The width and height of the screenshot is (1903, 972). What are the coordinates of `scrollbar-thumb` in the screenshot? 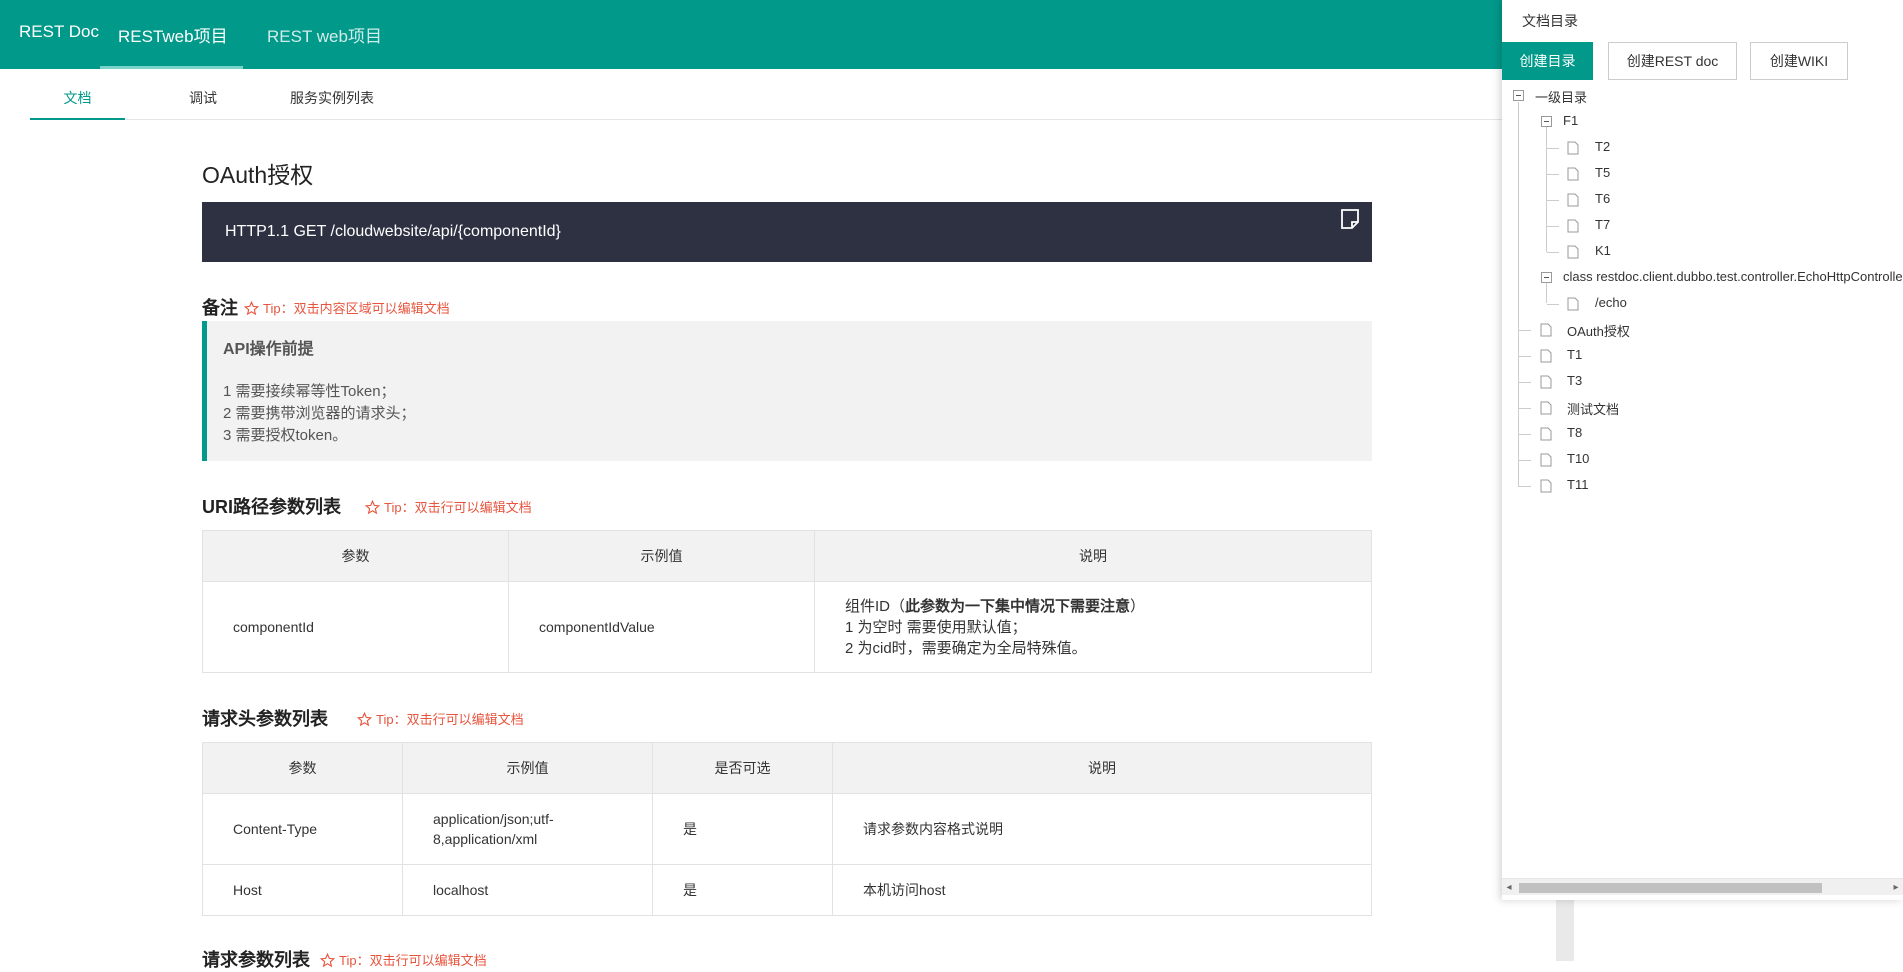 It's located at (1670, 888).